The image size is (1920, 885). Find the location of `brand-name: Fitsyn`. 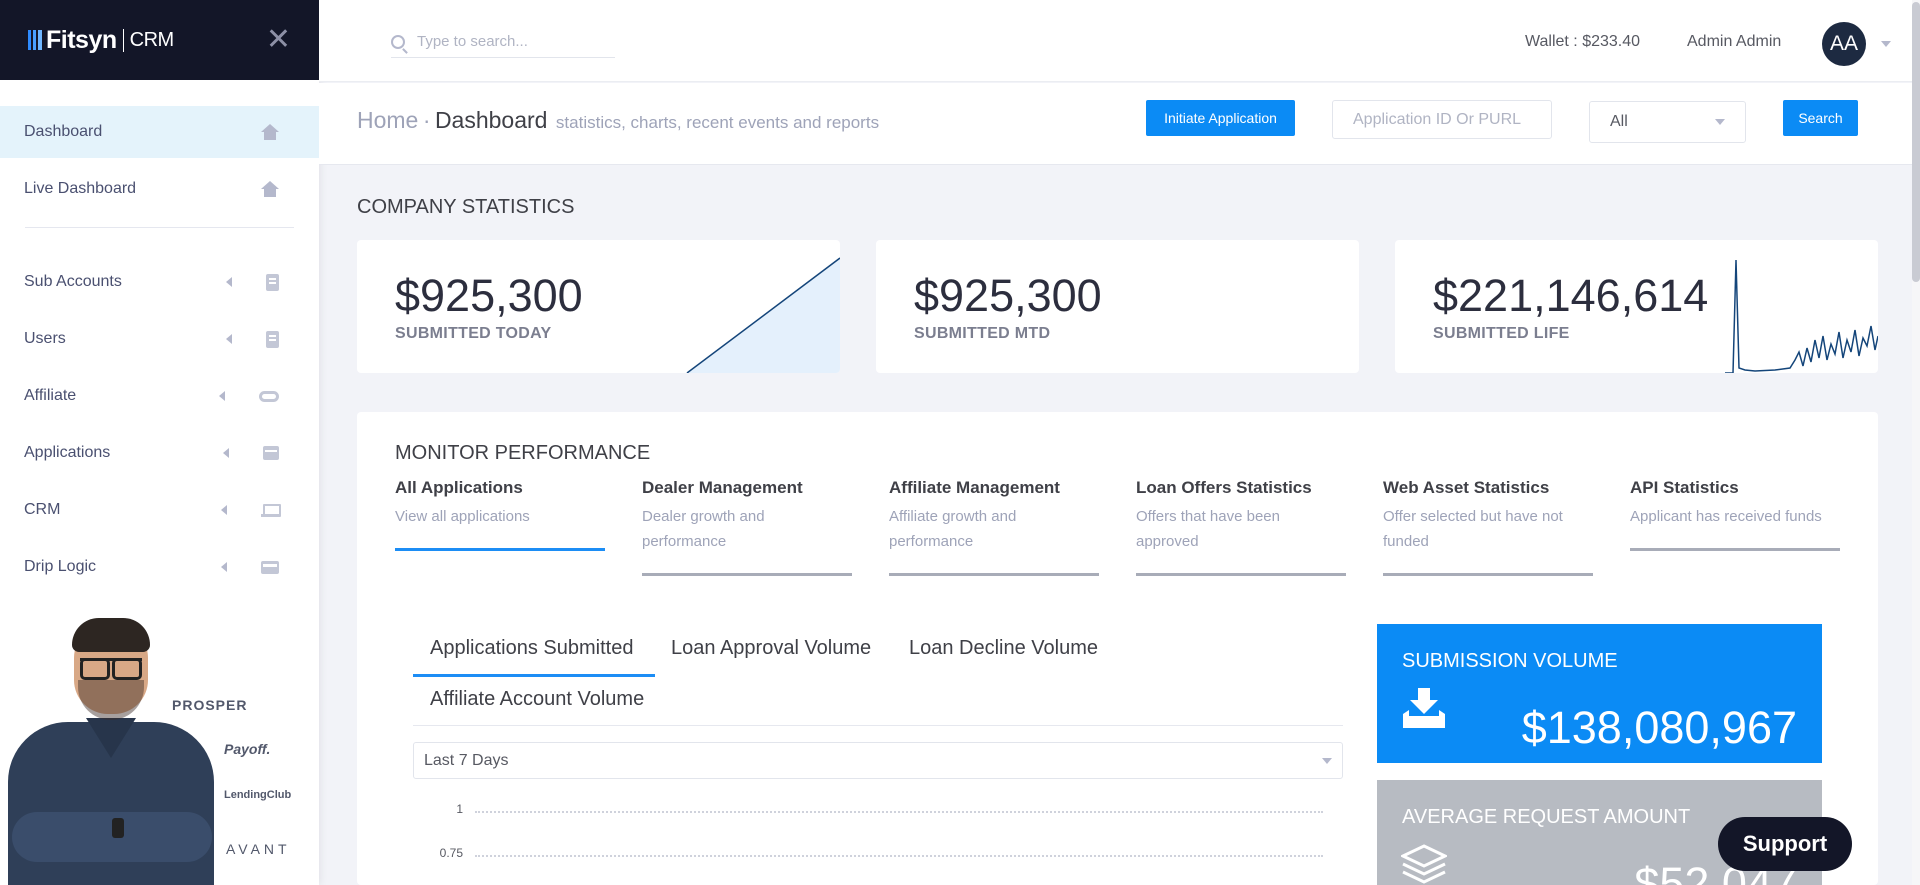

brand-name: Fitsyn is located at coordinates (81, 39).